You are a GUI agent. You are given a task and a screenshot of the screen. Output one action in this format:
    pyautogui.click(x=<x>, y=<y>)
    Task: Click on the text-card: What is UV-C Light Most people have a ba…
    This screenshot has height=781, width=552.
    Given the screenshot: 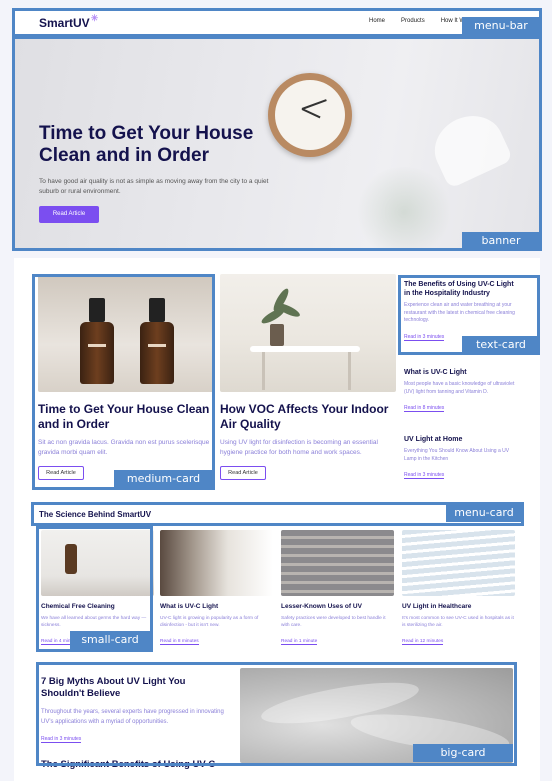 What is the action you would take?
    pyautogui.click(x=460, y=391)
    